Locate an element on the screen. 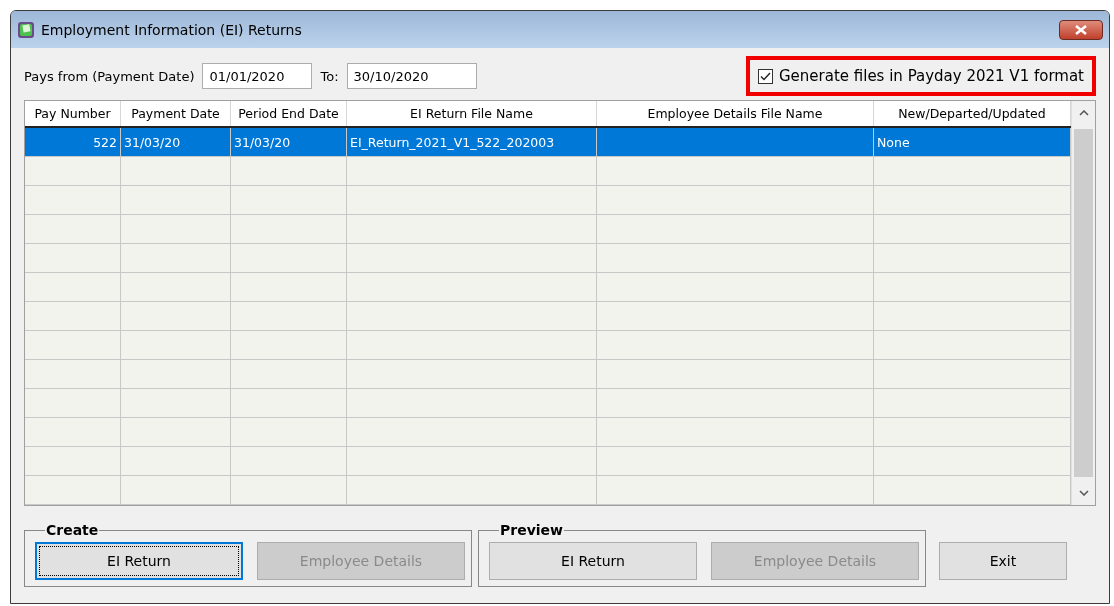 This screenshot has width=1114, height=606. close-button is located at coordinates (1081, 29).